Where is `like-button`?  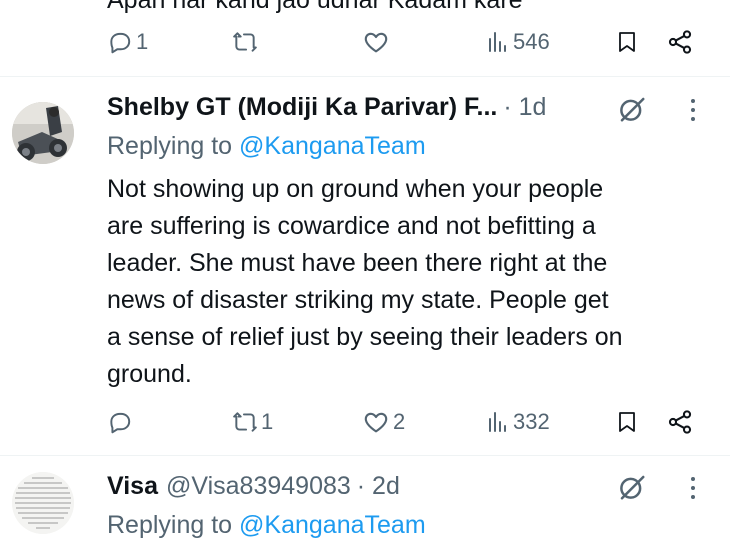
like-button is located at coordinates (377, 42).